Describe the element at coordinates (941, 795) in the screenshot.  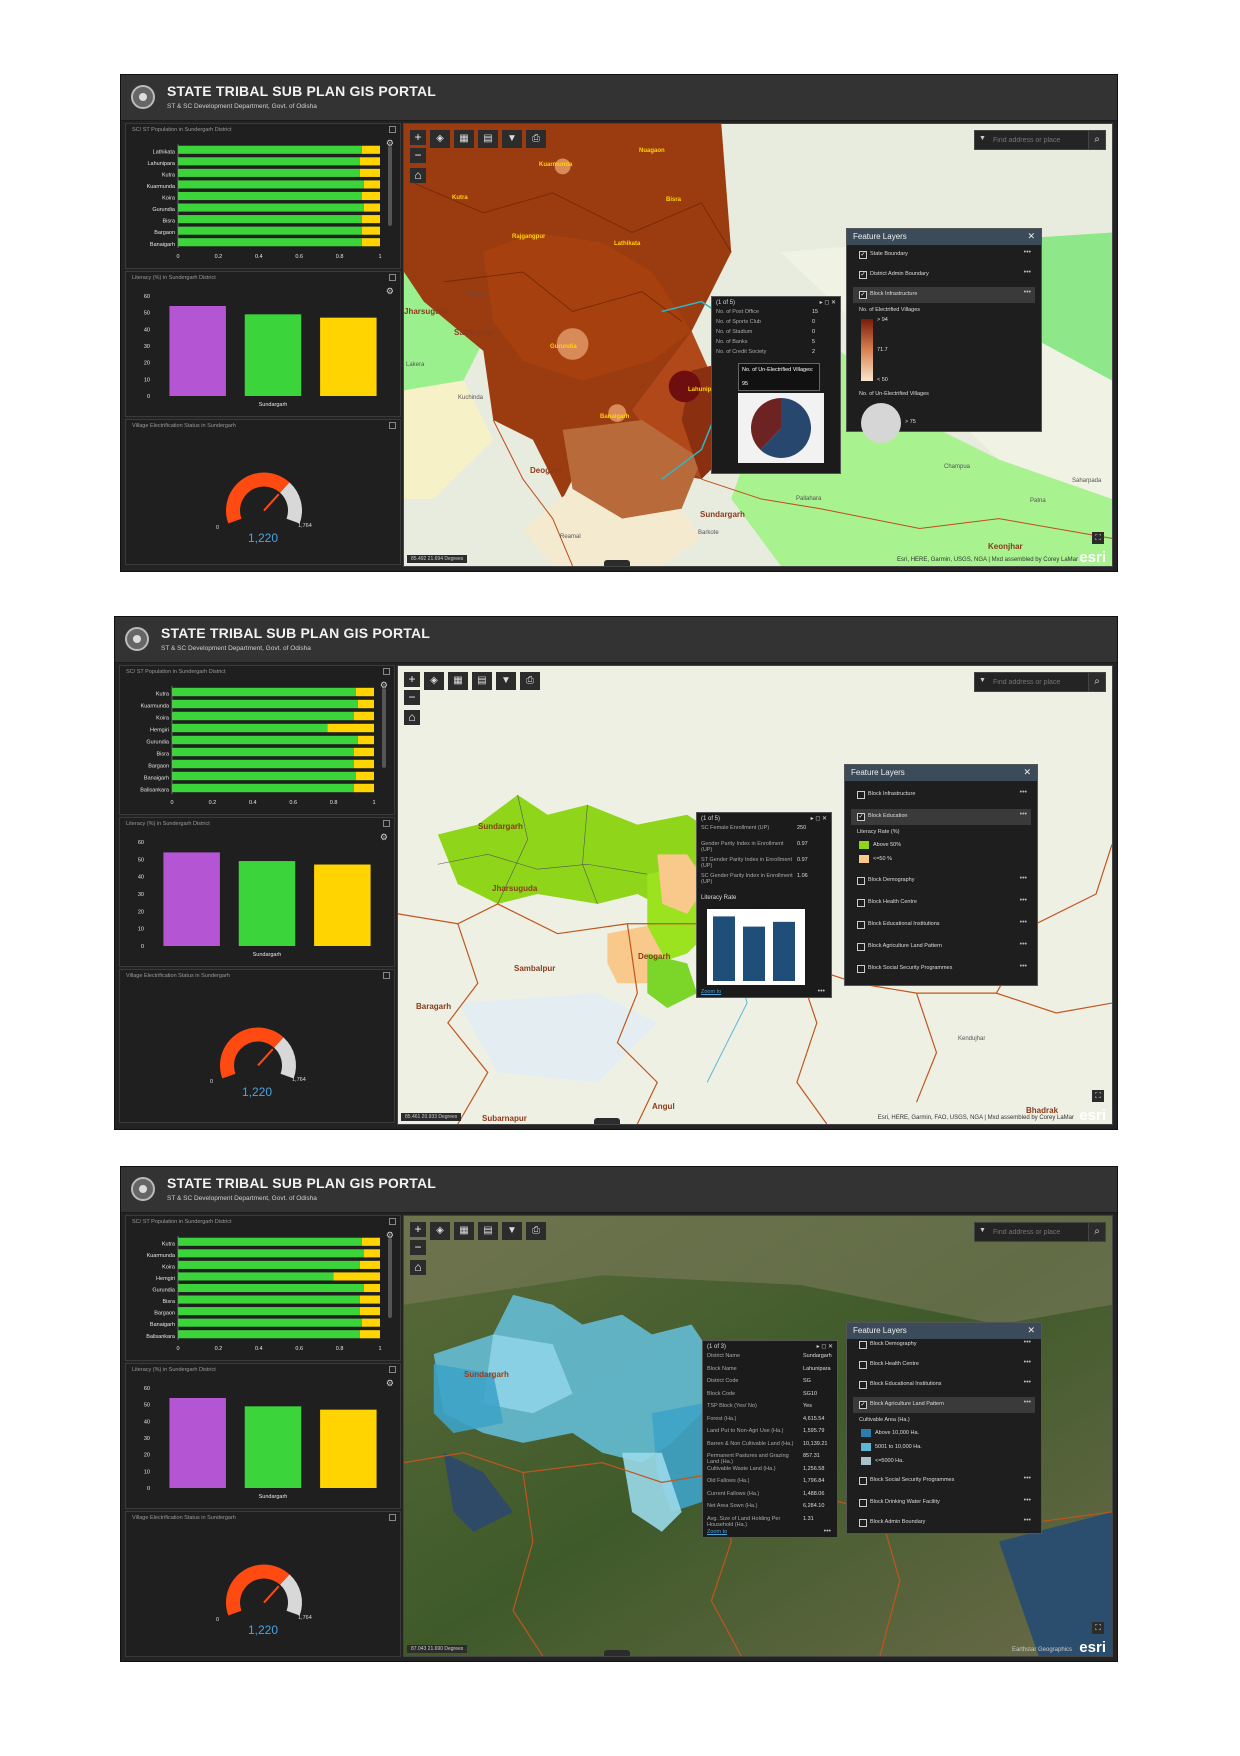
I see `layer-item: Block Infrastructure •••` at that location.